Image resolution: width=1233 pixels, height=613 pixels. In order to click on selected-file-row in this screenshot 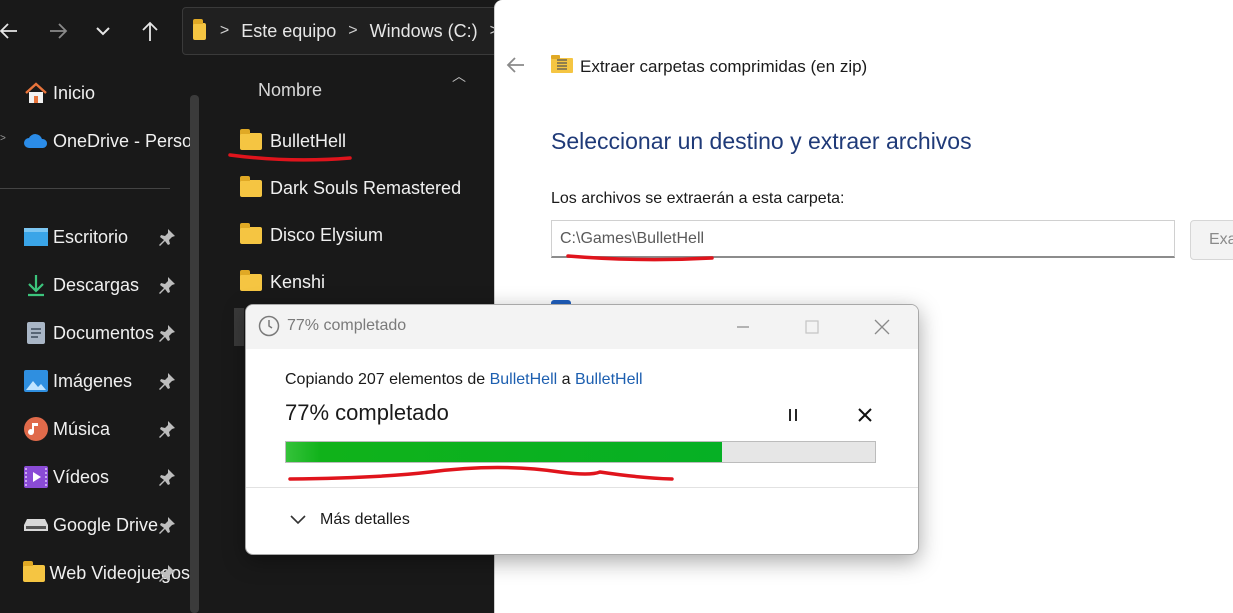, I will do `click(239, 327)`.